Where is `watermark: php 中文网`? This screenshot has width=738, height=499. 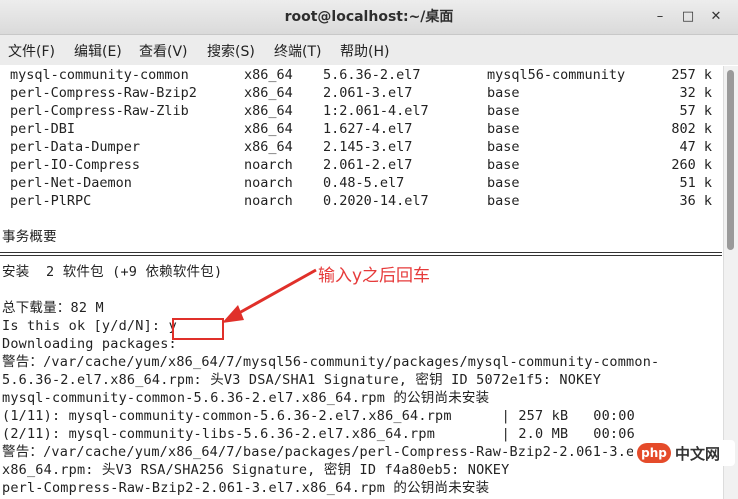
watermark: php 中文网 is located at coordinates (684, 453).